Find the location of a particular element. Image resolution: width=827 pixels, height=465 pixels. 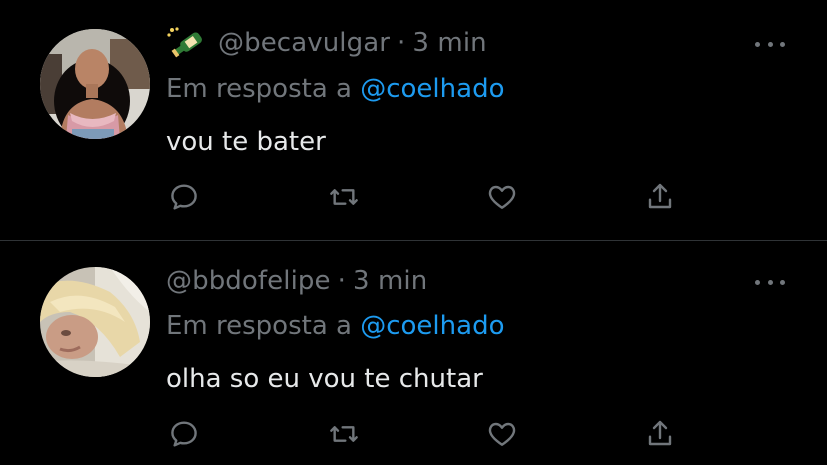

tweet-text: vou te bater is located at coordinates (246, 142).